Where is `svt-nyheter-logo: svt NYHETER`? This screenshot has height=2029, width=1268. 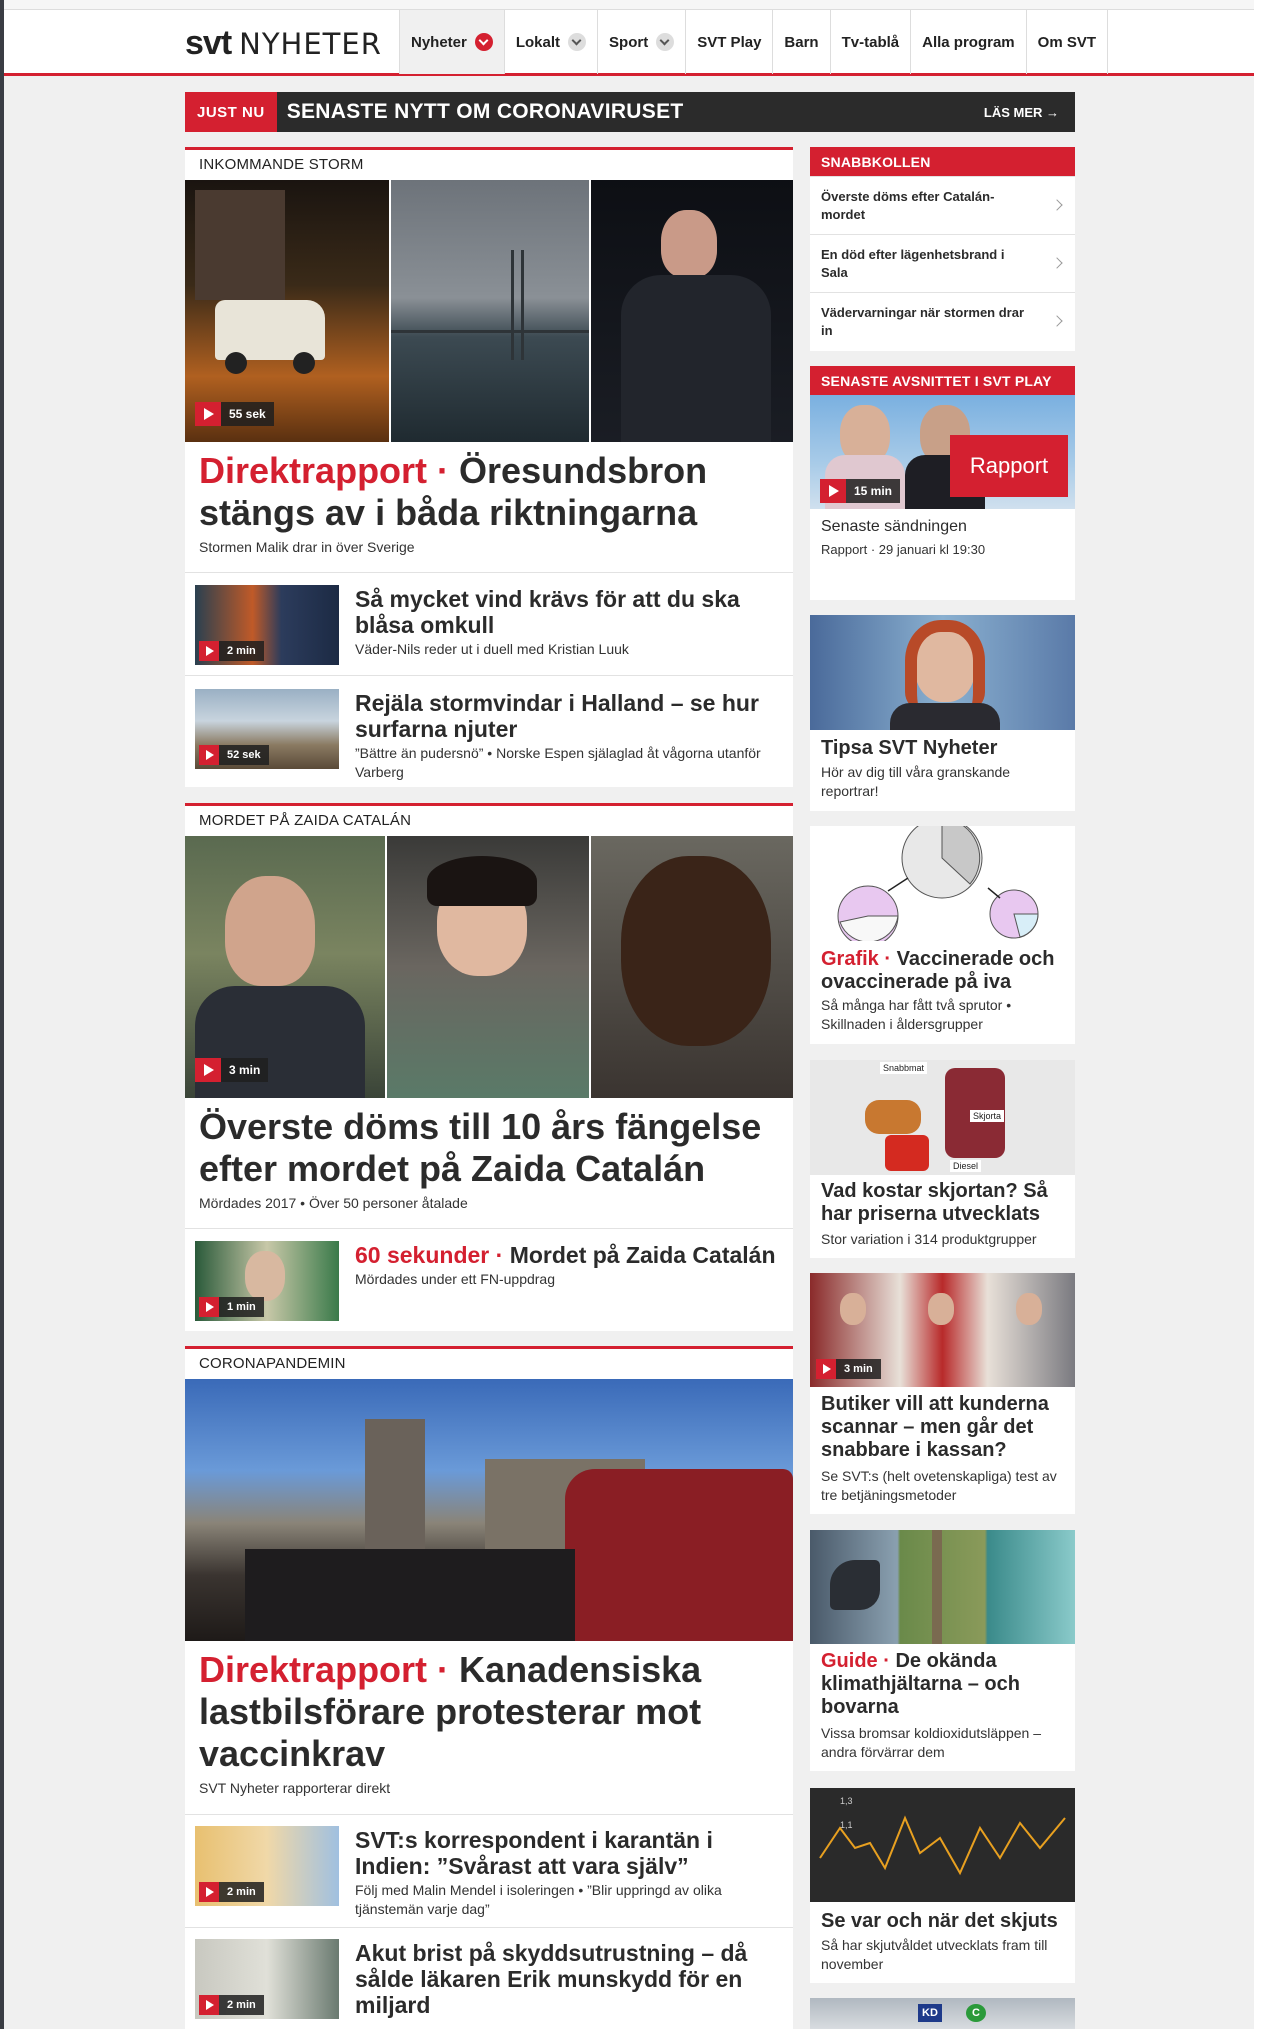
svt-nyheter-logo: svt NYHETER is located at coordinates (283, 43).